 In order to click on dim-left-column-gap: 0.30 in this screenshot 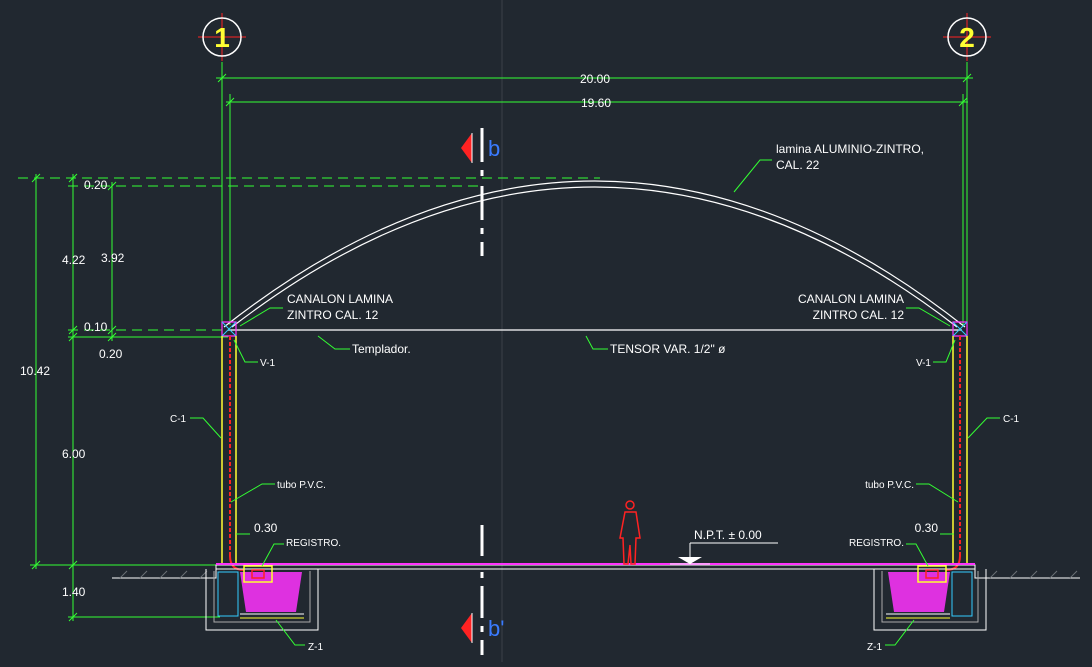, I will do `click(266, 528)`.